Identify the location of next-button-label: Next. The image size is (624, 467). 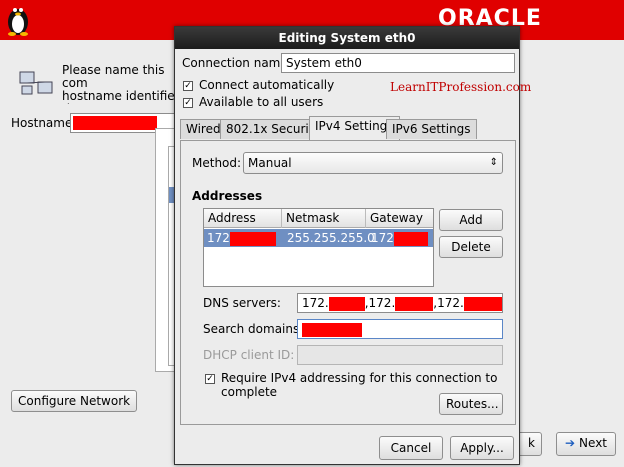
(593, 443).